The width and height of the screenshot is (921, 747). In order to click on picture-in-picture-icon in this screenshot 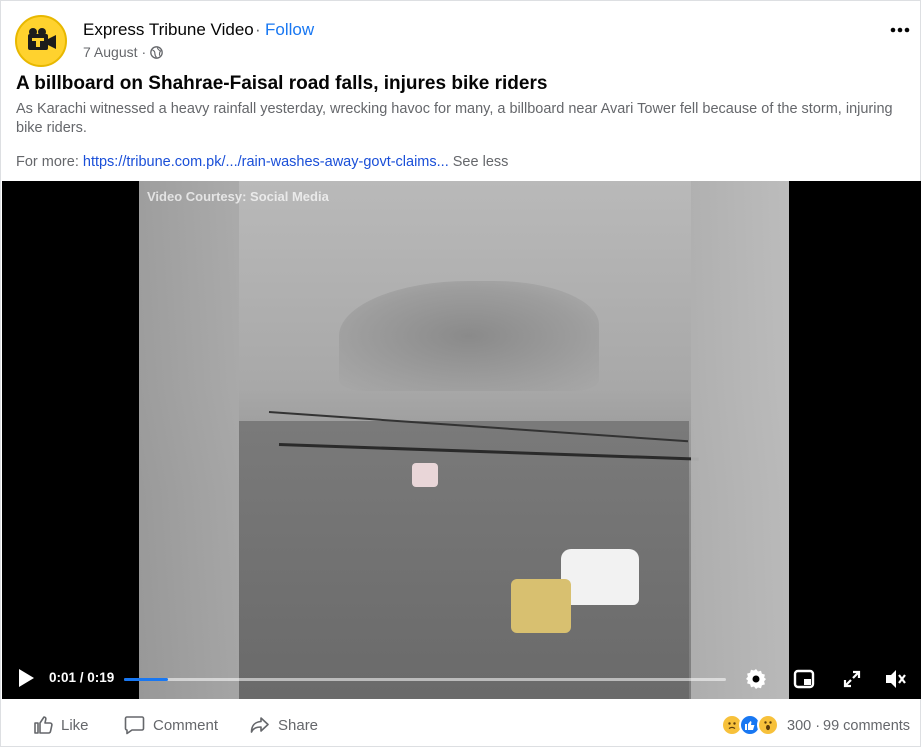, I will do `click(804, 679)`.